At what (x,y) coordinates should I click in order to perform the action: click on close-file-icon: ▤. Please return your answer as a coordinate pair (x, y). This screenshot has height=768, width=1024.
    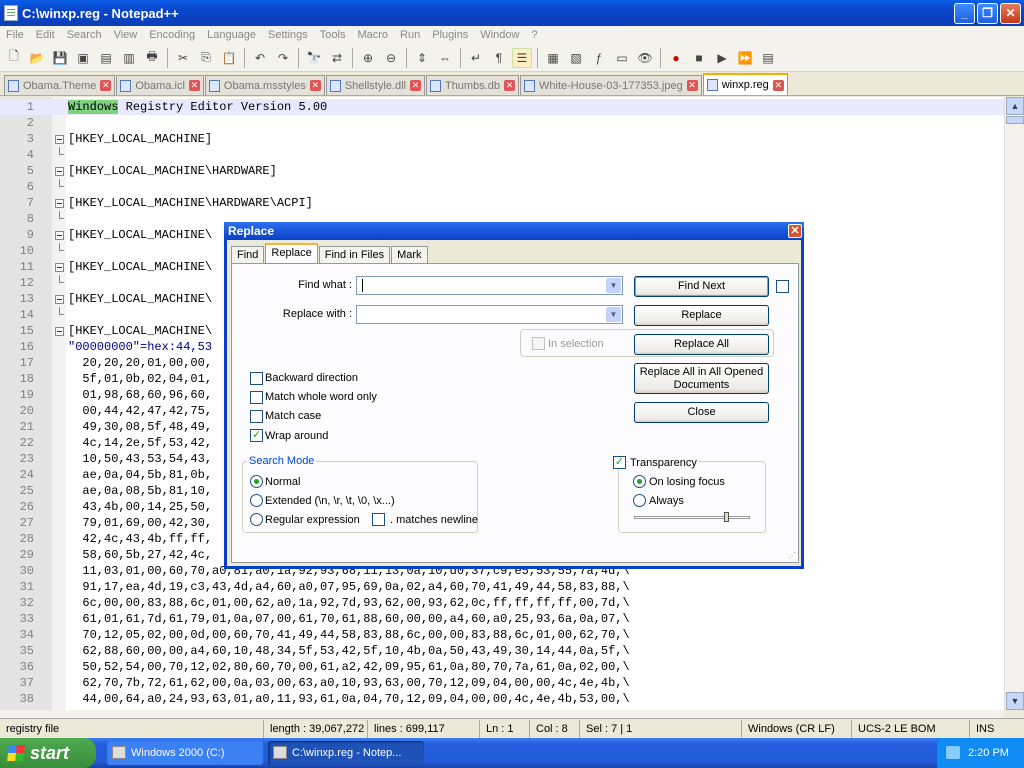
    Looking at the image, I should click on (106, 58).